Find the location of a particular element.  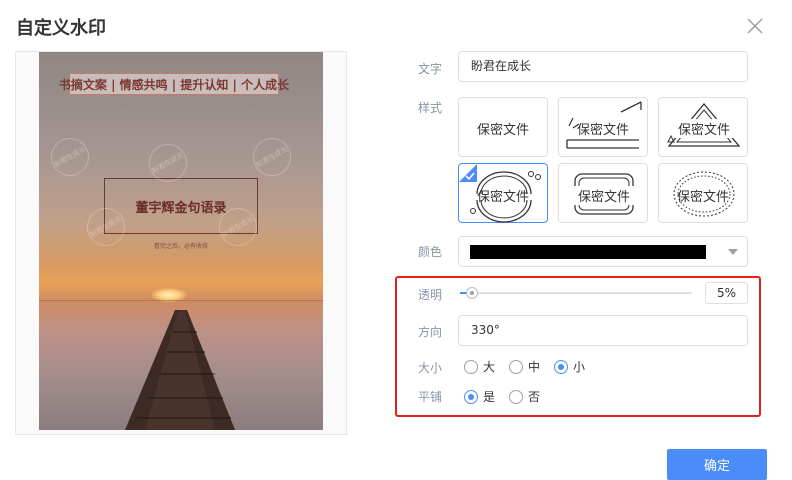

watermark-text-input: 盼君在成长 is located at coordinates (603, 66).